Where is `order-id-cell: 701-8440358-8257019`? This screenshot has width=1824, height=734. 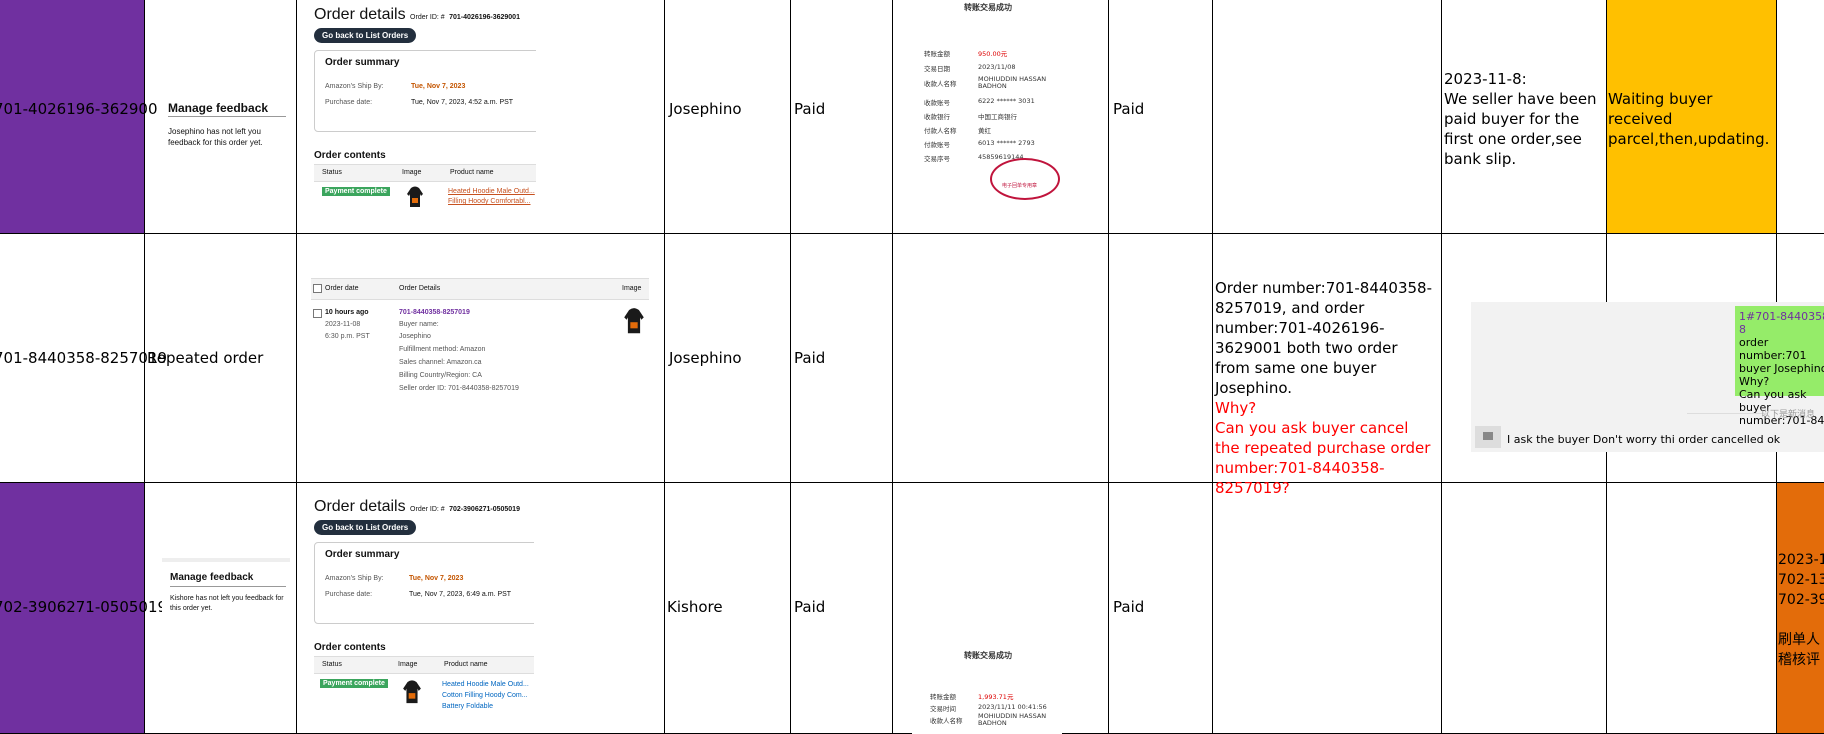 order-id-cell: 701-8440358-8257019 is located at coordinates (83, 358).